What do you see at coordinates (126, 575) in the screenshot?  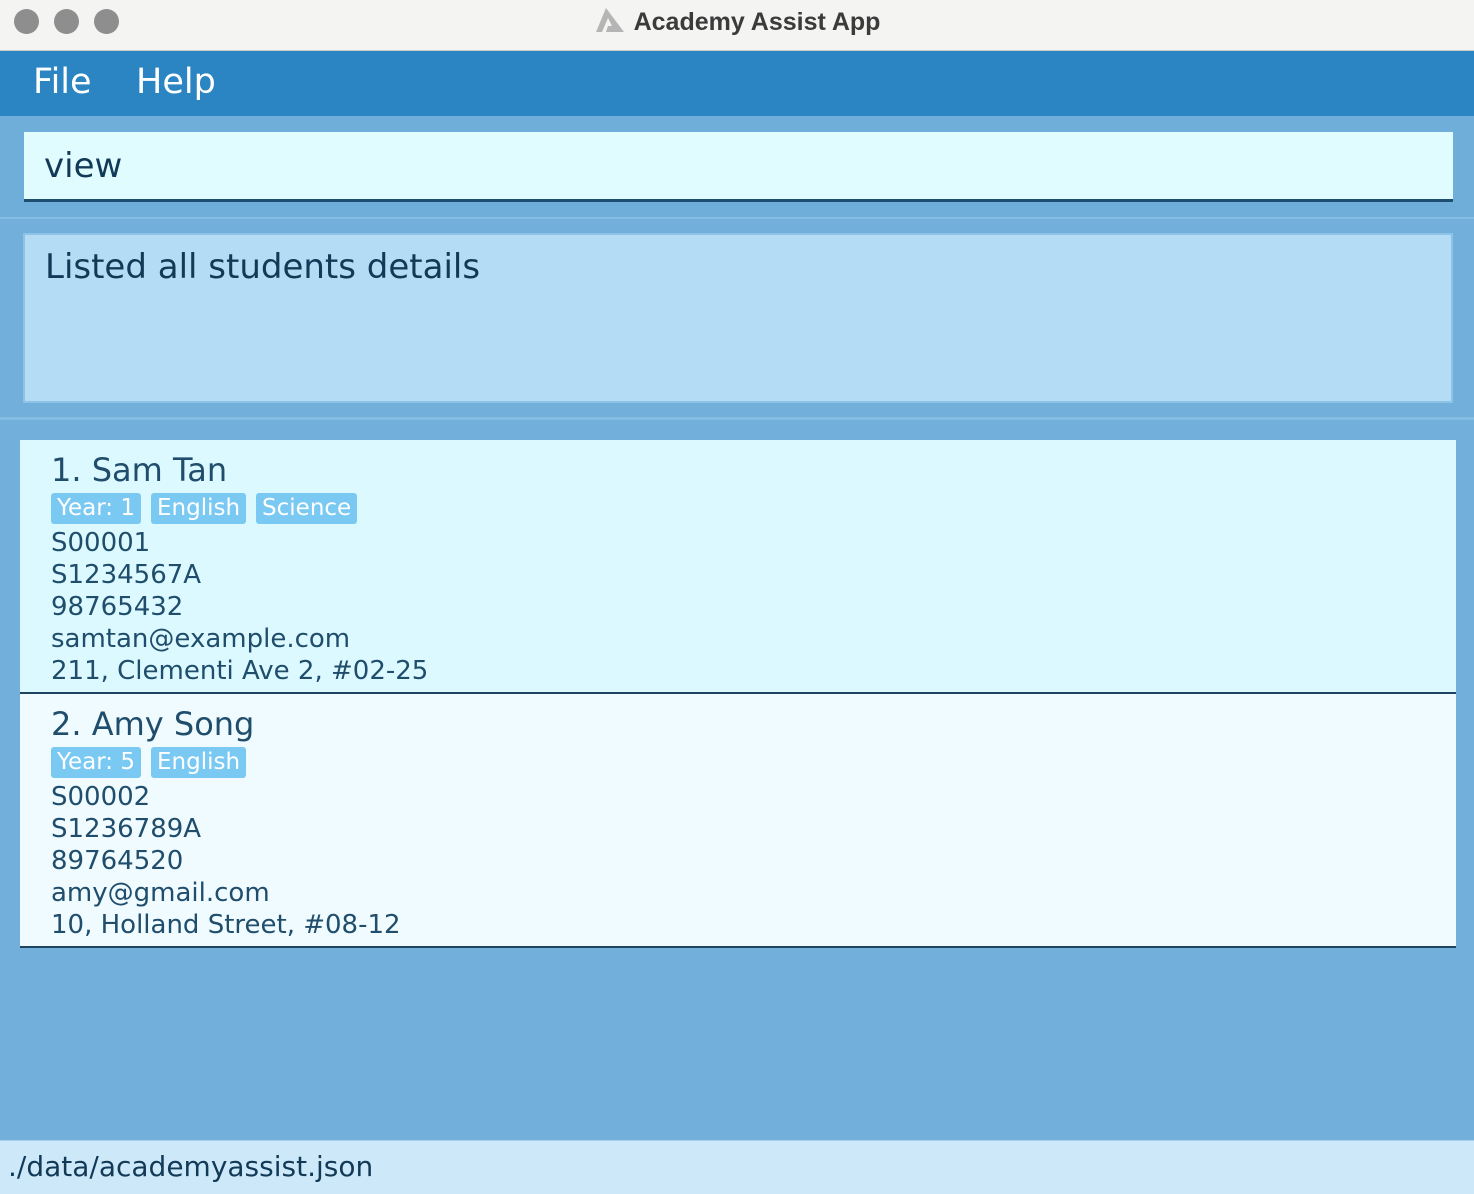 I see `student-nric: S1234567A` at bounding box center [126, 575].